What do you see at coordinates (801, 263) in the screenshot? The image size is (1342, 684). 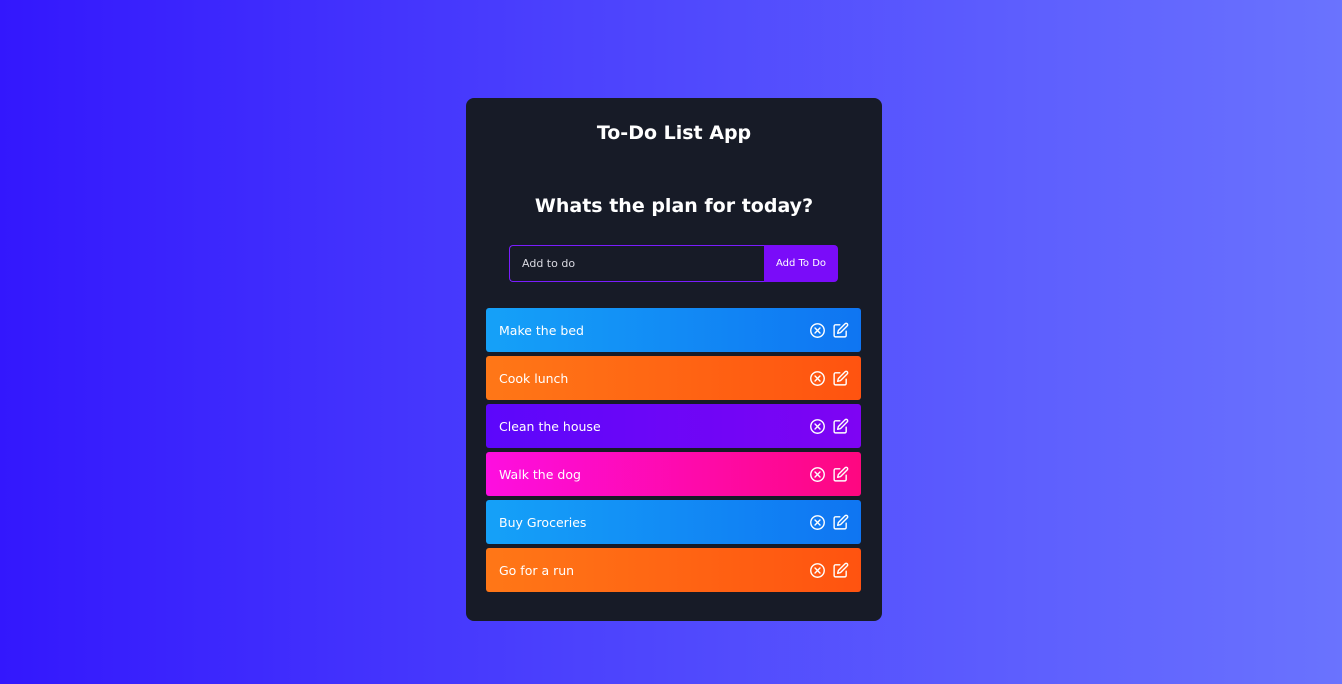 I see `add-todo-button: Add To Do` at bounding box center [801, 263].